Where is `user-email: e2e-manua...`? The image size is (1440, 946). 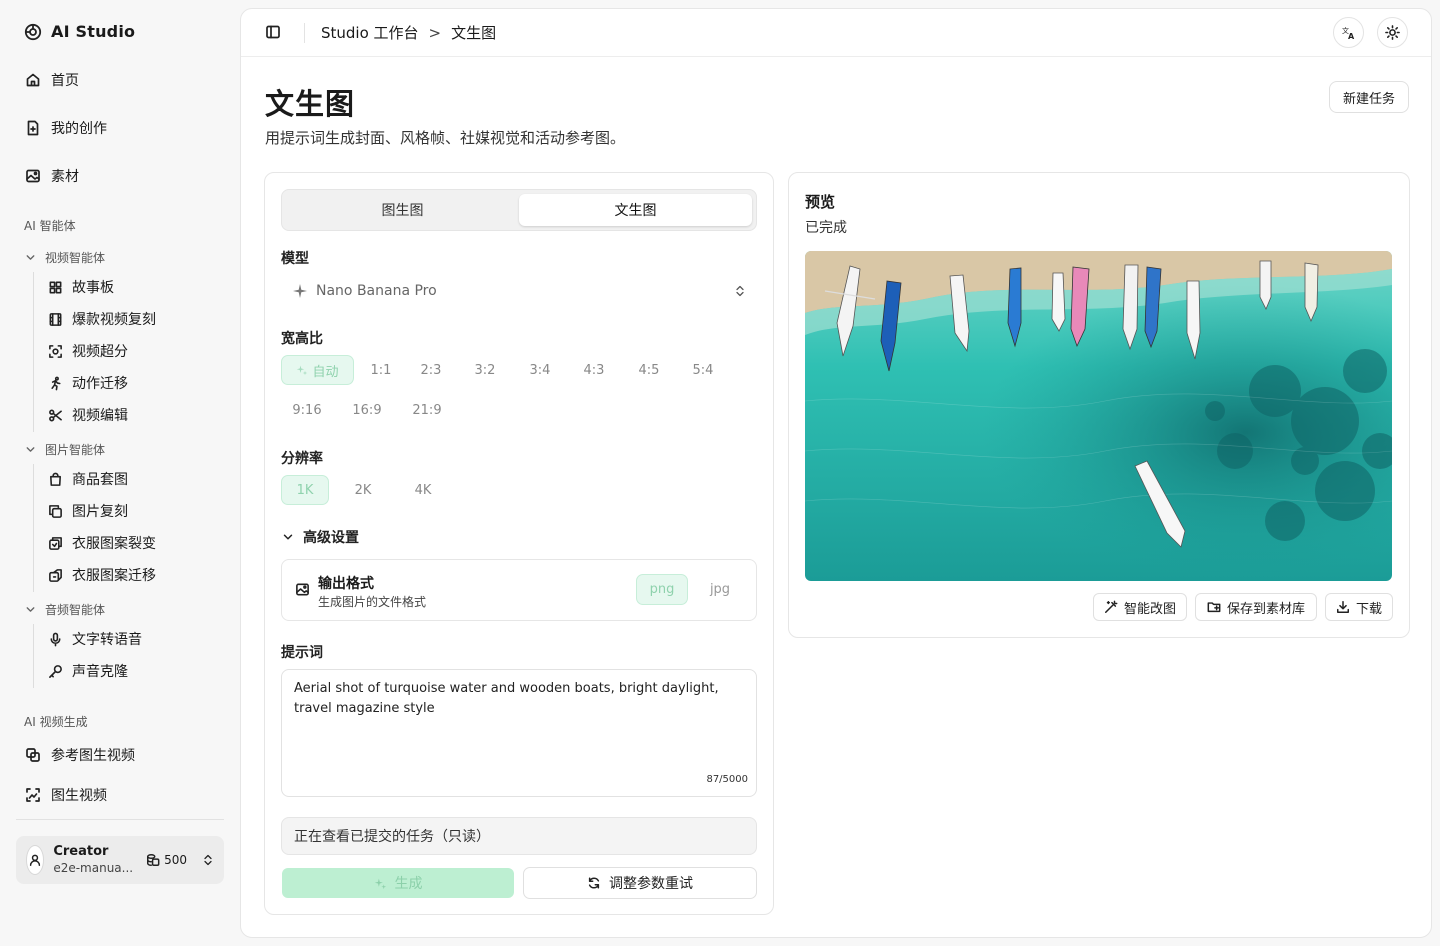
user-email: e2e-manua... is located at coordinates (93, 868).